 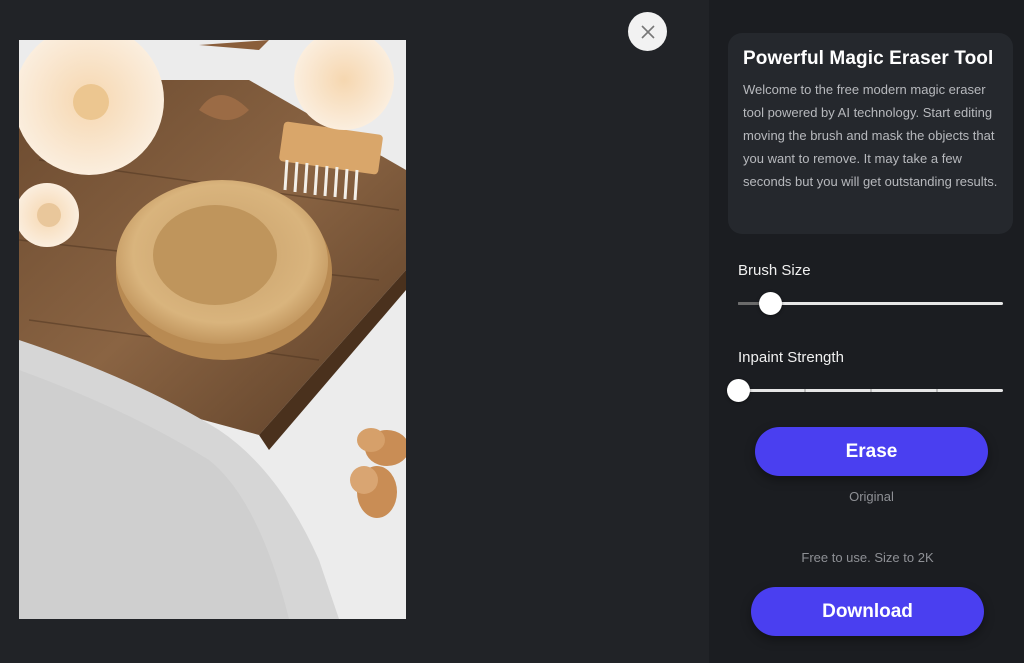 I want to click on inpaint-strength-thumb, so click(x=738, y=390).